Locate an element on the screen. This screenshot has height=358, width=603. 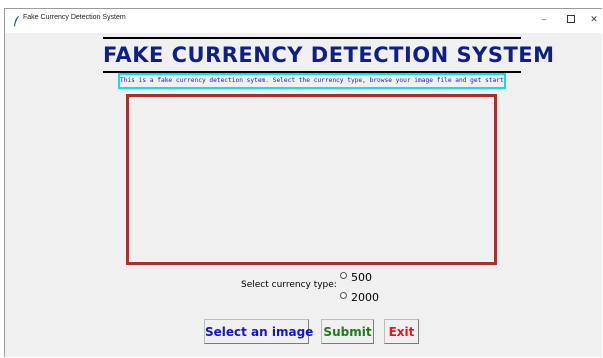
maximize-icon is located at coordinates (571, 18).